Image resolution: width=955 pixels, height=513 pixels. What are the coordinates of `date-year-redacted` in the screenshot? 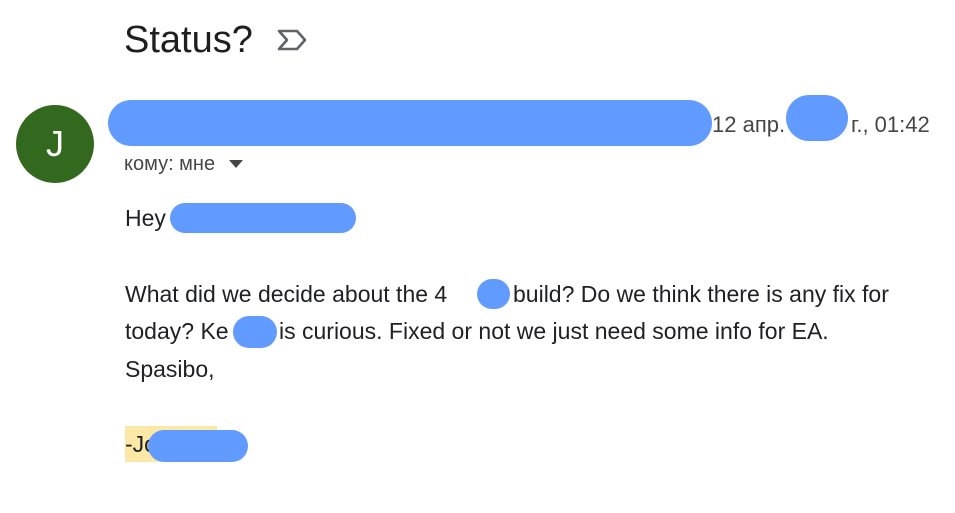 It's located at (817, 118).